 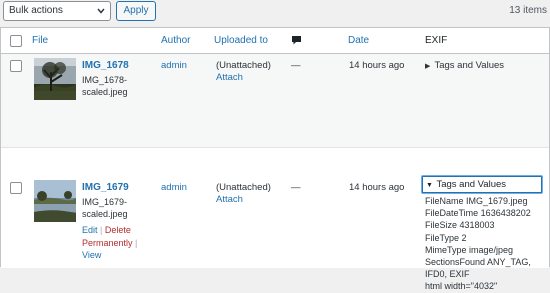 I want to click on exif-line: FileSize 4318003, so click(x=460, y=225).